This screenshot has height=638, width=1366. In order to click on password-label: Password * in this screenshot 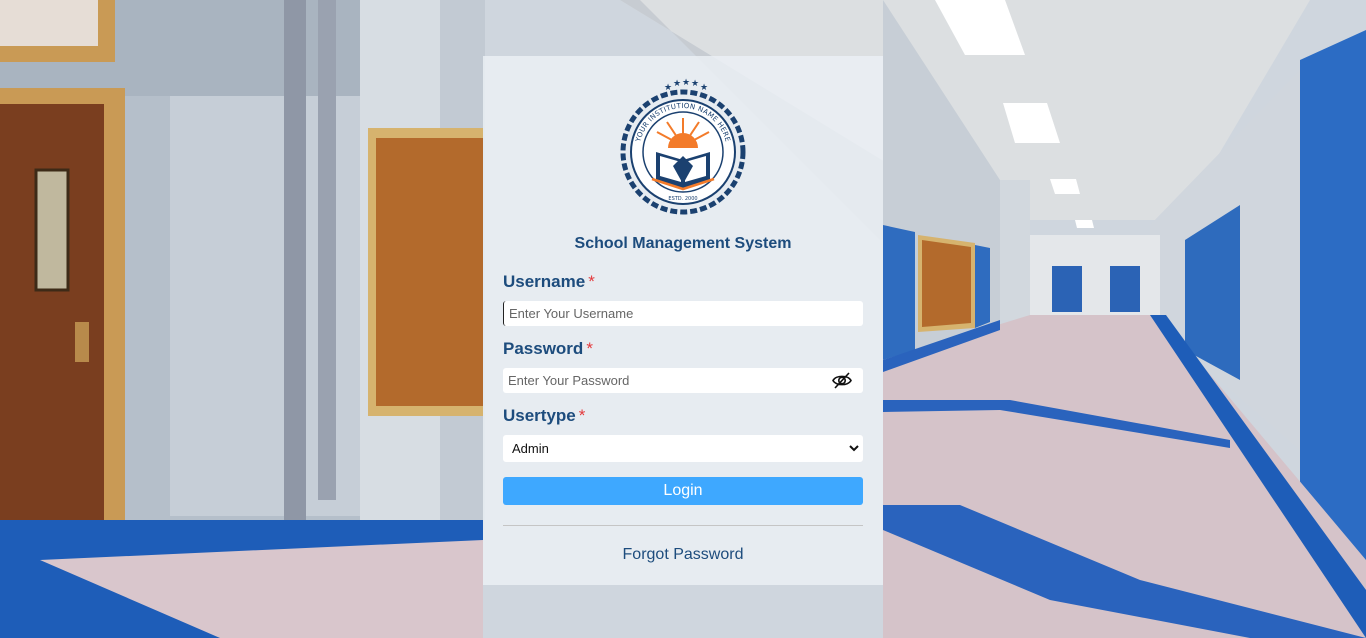, I will do `click(548, 349)`.